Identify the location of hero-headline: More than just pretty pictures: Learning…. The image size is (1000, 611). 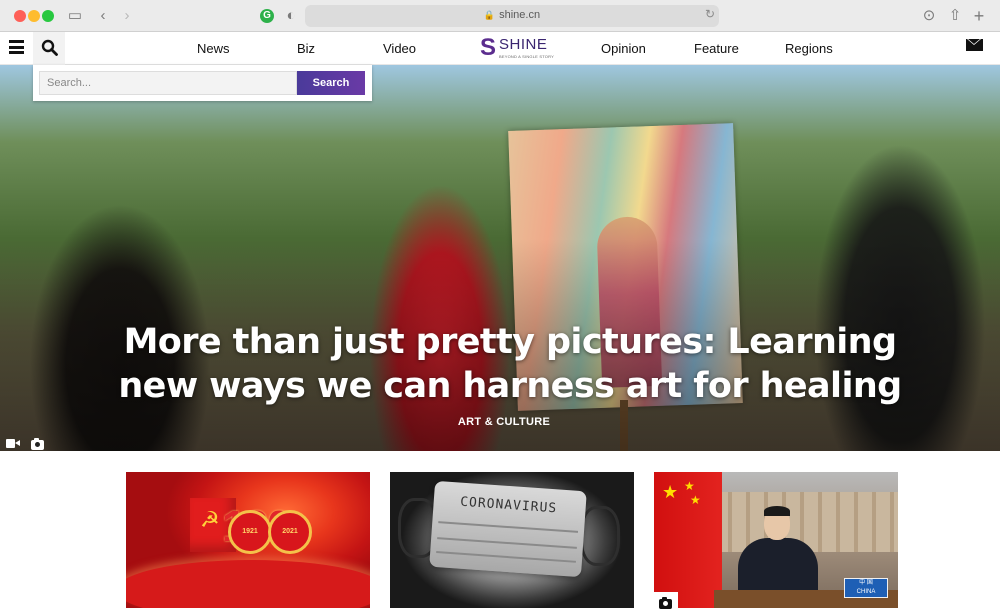
(510, 364).